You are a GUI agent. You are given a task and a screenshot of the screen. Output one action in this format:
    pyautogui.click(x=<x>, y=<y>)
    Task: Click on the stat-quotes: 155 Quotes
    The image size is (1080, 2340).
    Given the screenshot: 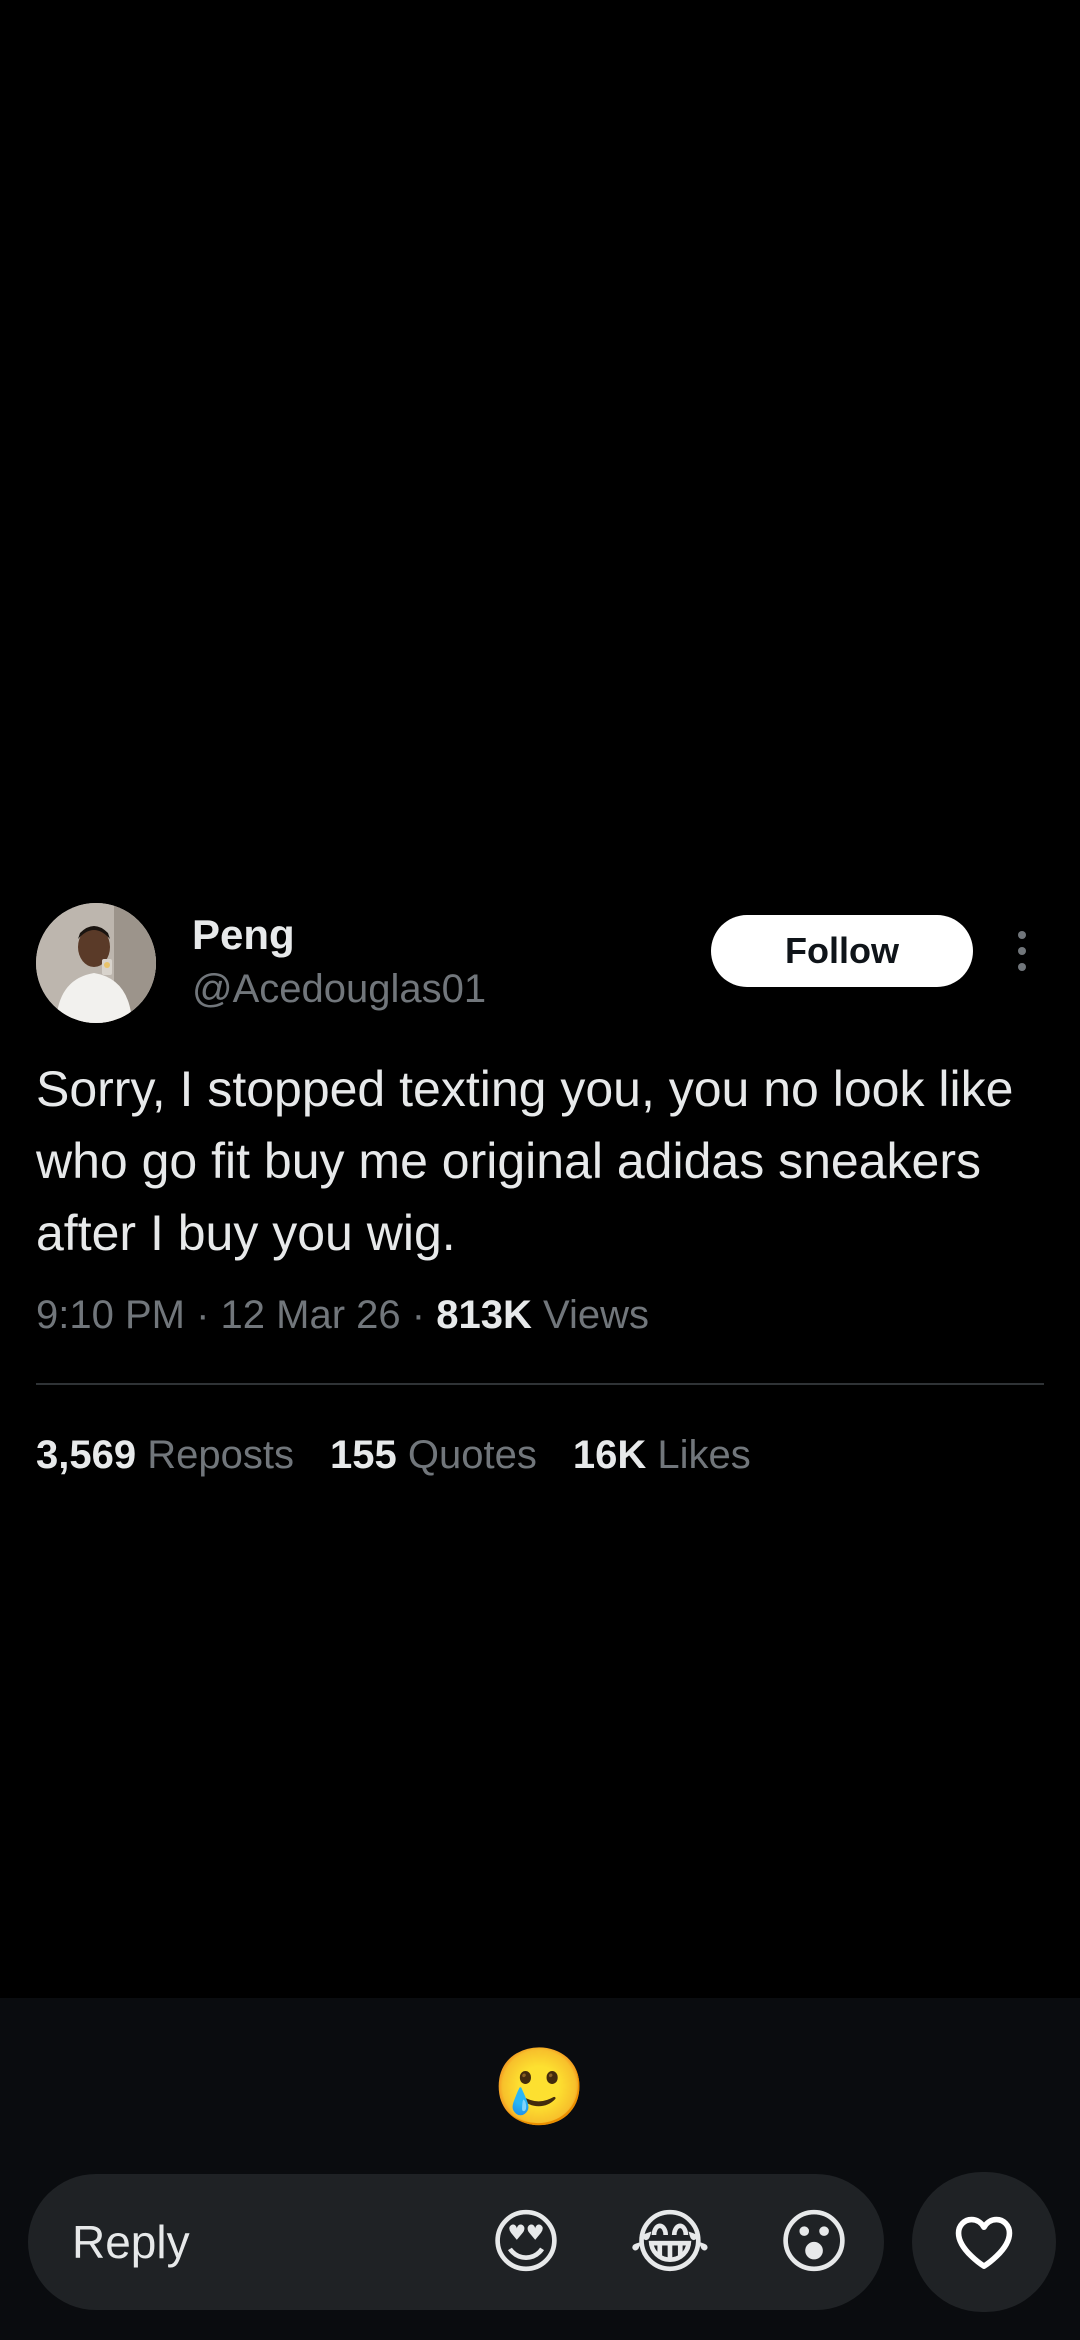 What is the action you would take?
    pyautogui.click(x=433, y=1455)
    